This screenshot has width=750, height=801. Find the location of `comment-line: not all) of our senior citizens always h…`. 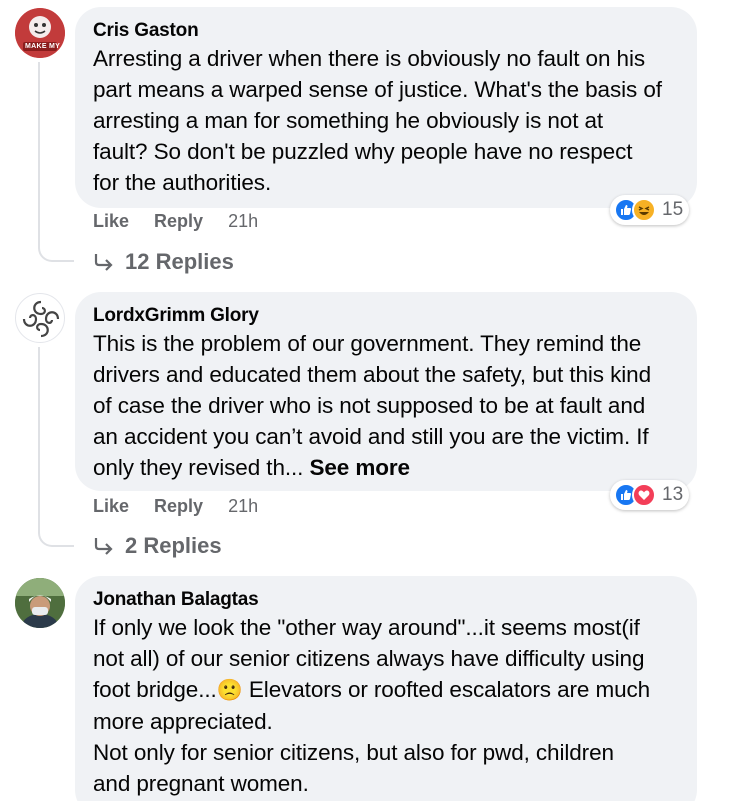

comment-line: not all) of our senior citizens always h… is located at coordinates (369, 658).